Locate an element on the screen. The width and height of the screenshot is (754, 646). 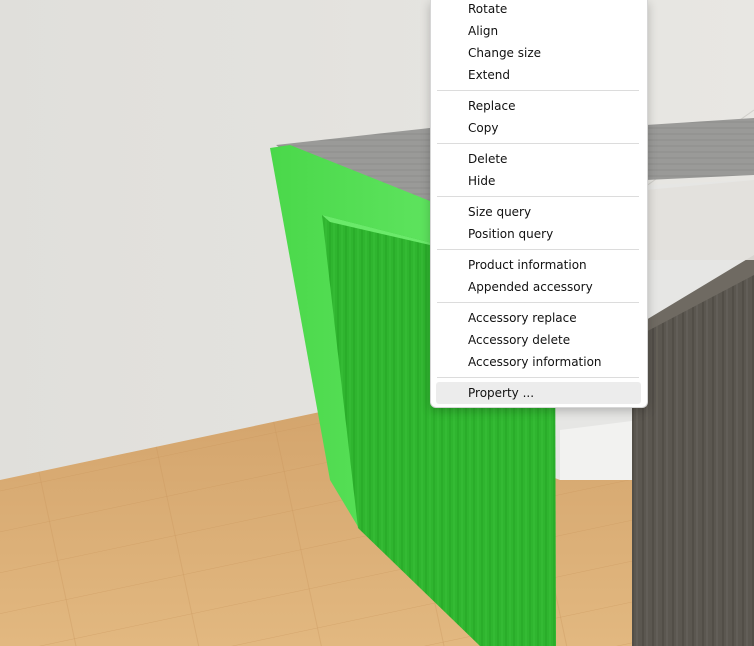
menu-item-size-query: Size query is located at coordinates (538, 212).